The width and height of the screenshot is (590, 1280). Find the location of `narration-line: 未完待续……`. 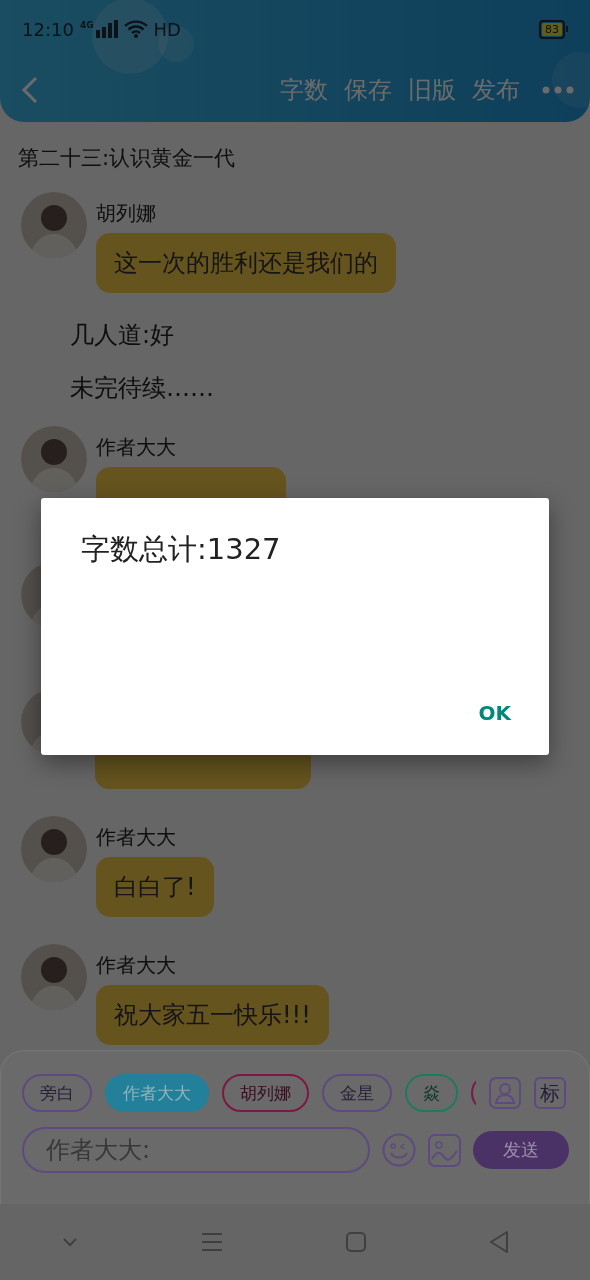

narration-line: 未完待续…… is located at coordinates (142, 388).